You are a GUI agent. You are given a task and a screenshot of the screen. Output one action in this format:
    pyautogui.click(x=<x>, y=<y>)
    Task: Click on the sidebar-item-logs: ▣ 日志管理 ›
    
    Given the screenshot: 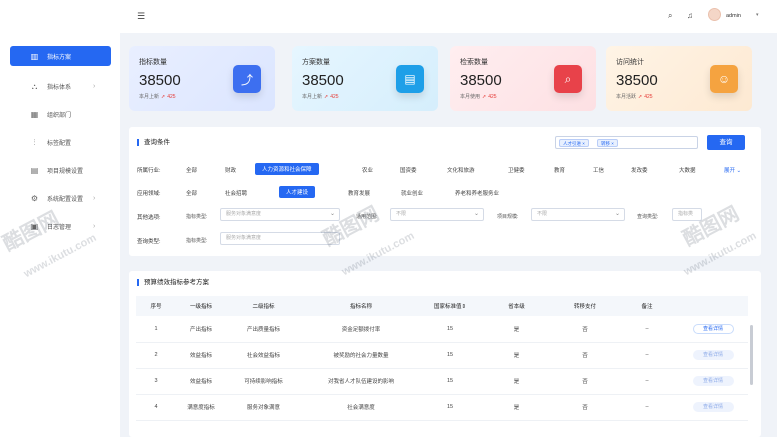 What is the action you would take?
    pyautogui.click(x=60, y=226)
    